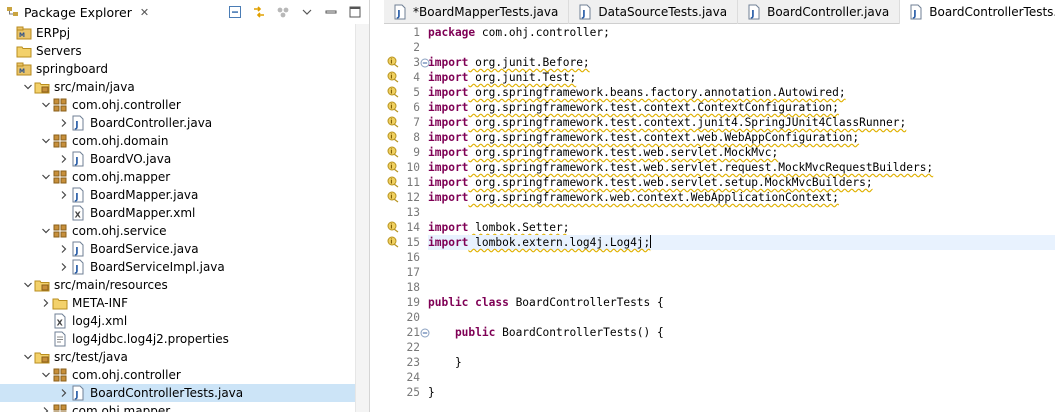  Describe the element at coordinates (741, 332) in the screenshot. I see `code-line: public BoardControllerTests() {` at that location.